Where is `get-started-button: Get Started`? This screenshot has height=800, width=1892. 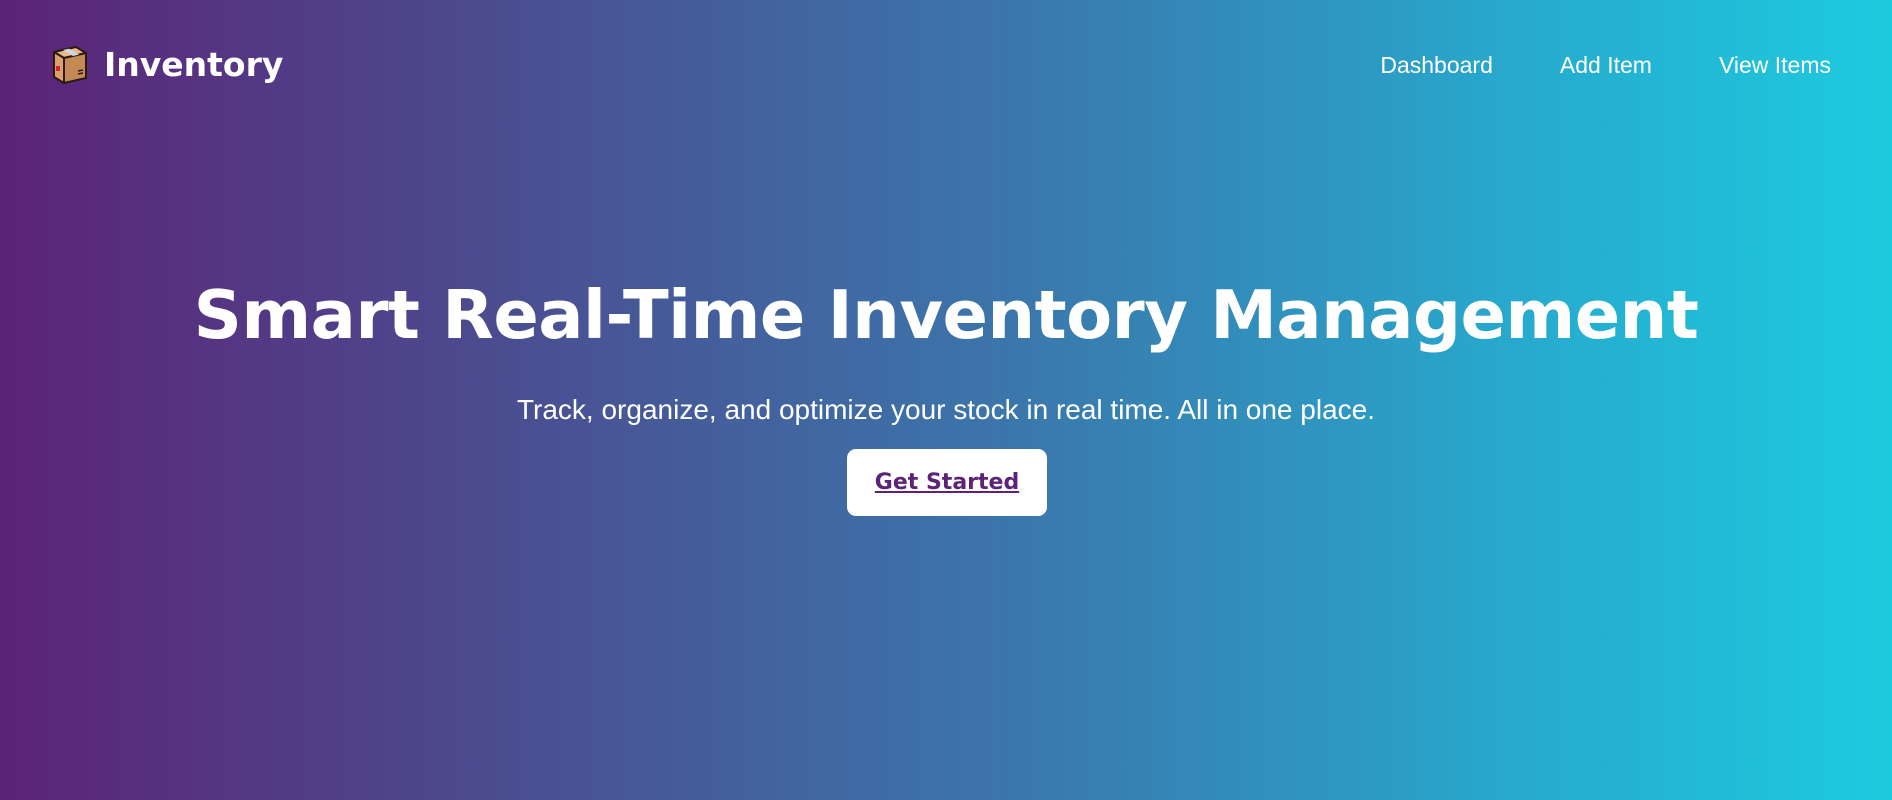
get-started-button: Get Started is located at coordinates (947, 482).